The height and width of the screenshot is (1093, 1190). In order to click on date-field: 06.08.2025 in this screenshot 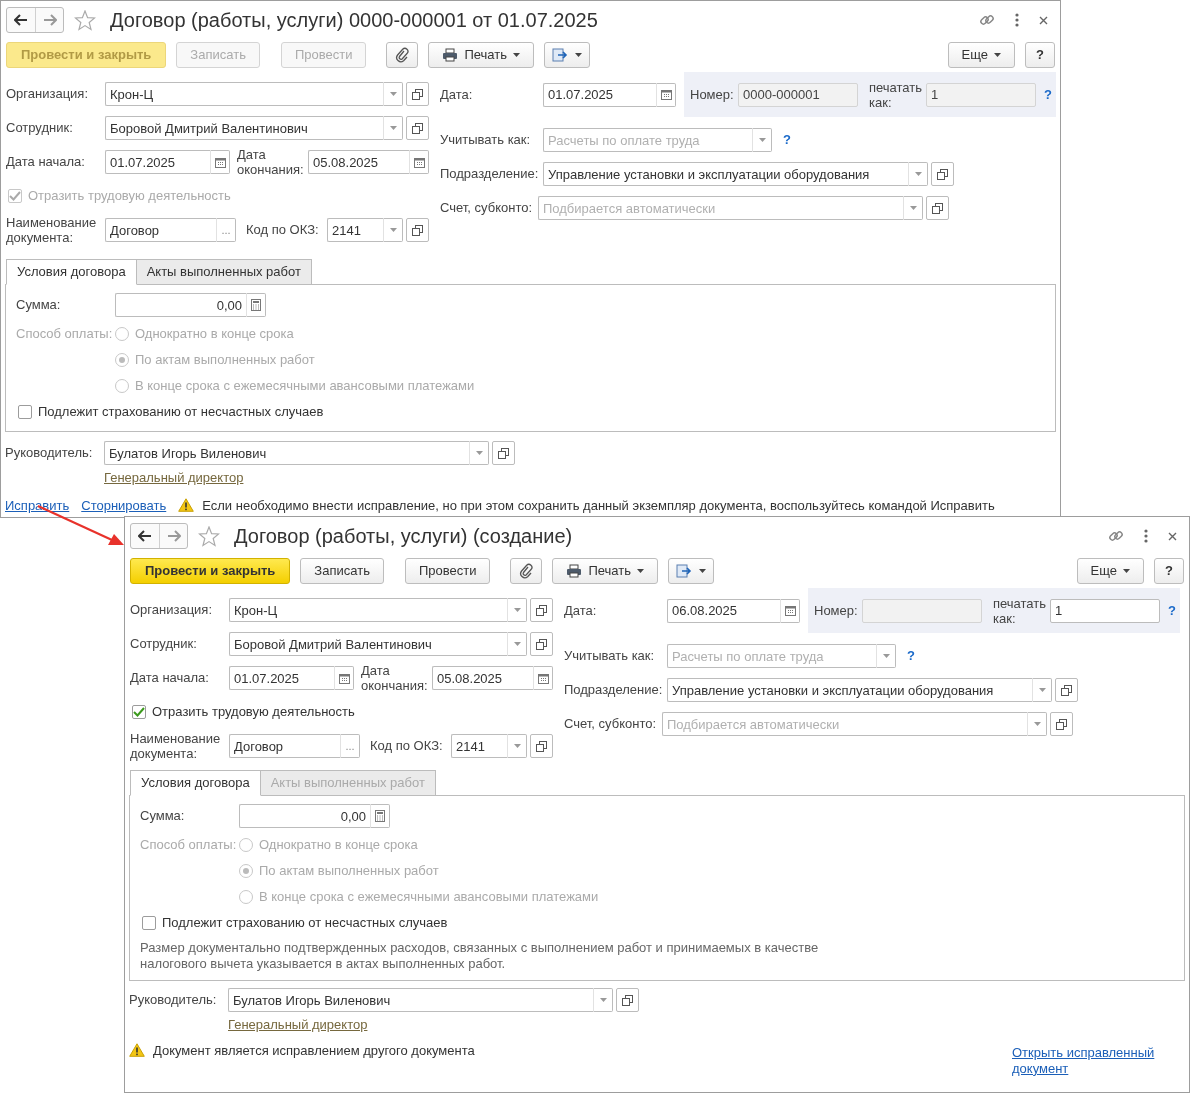, I will do `click(723, 610)`.